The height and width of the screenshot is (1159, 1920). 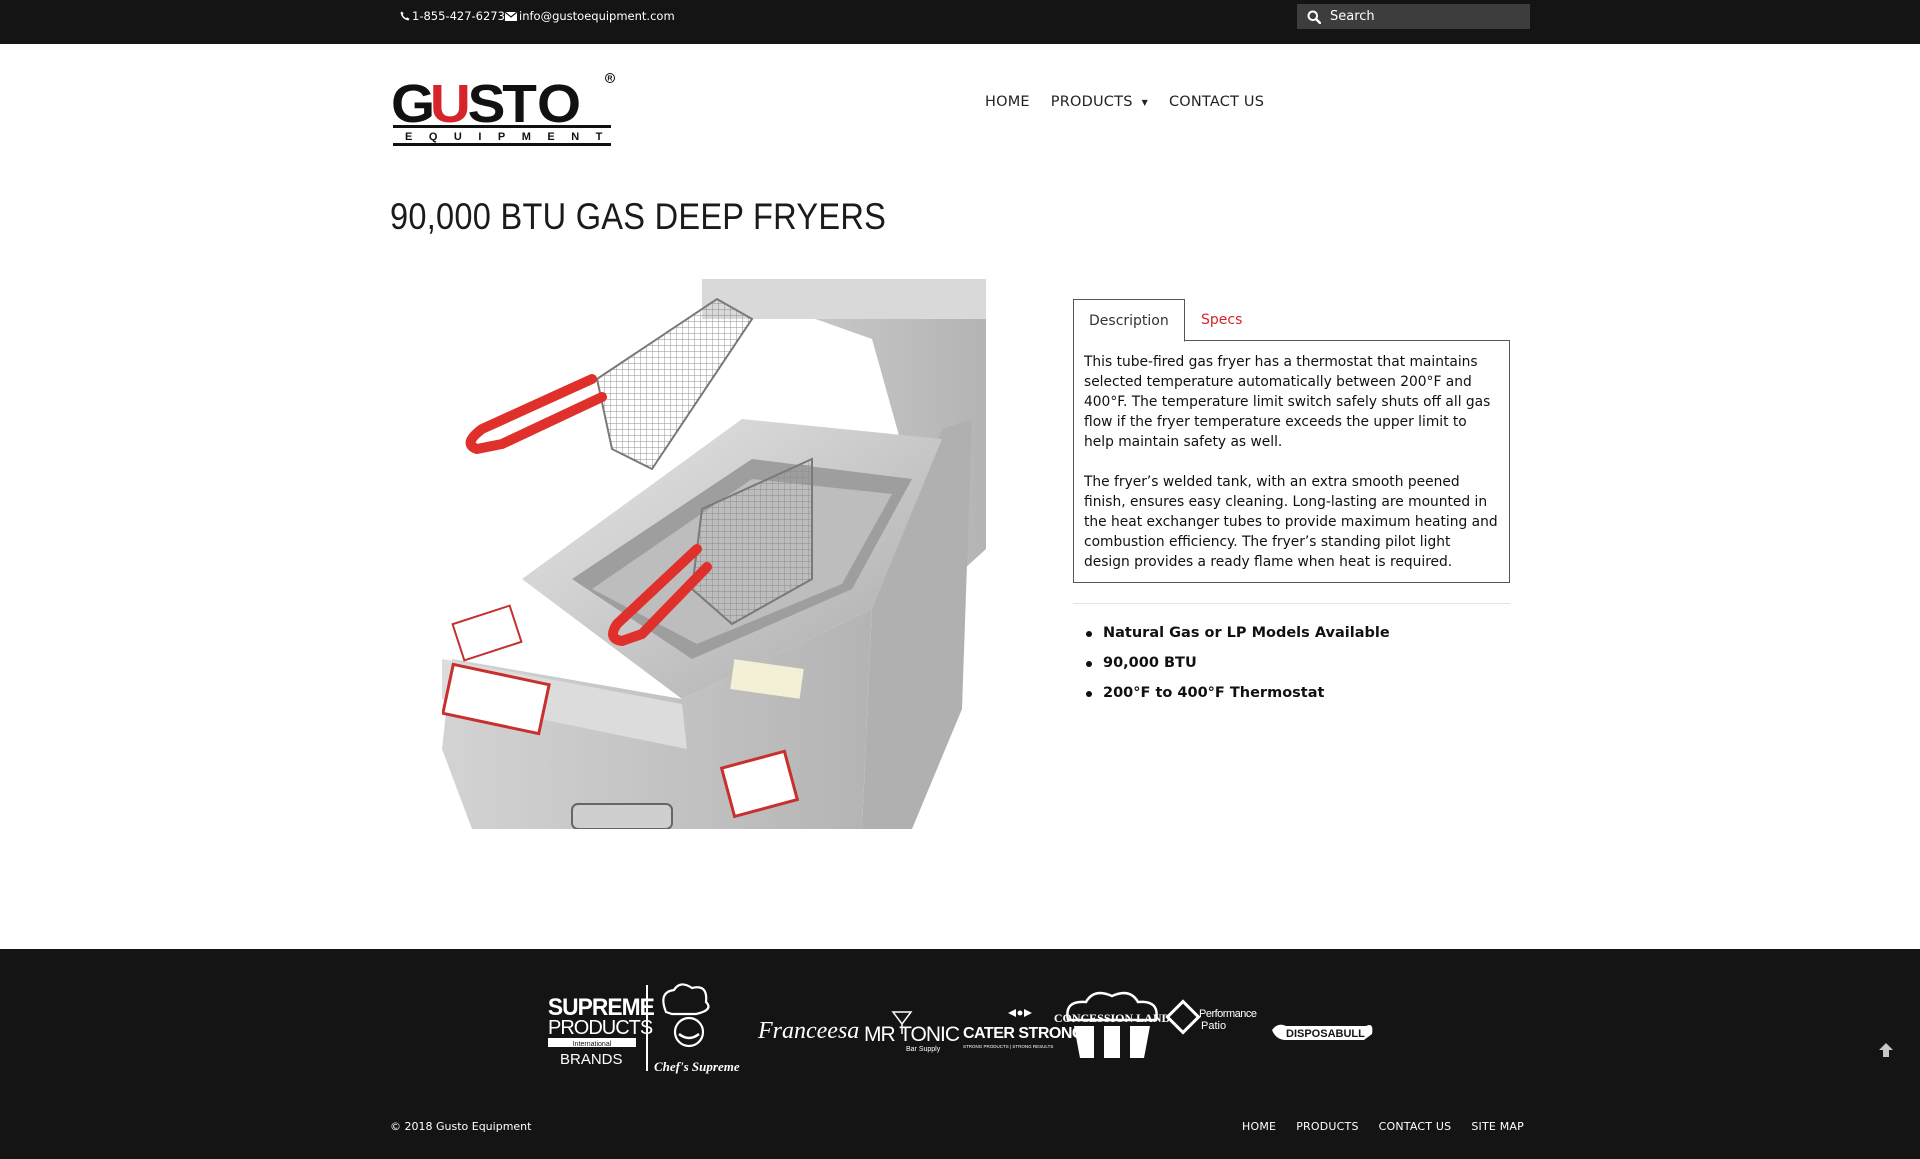 I want to click on performance-patio-logo: Performance Patio, so click(x=1211, y=1017).